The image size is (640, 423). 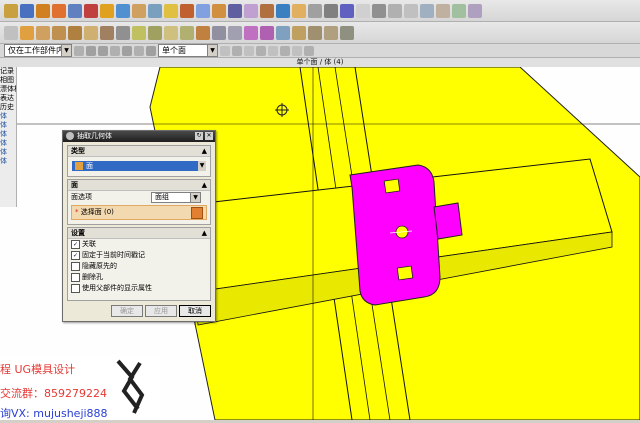 What do you see at coordinates (251, 10) in the screenshot?
I see `patch-icon` at bounding box center [251, 10].